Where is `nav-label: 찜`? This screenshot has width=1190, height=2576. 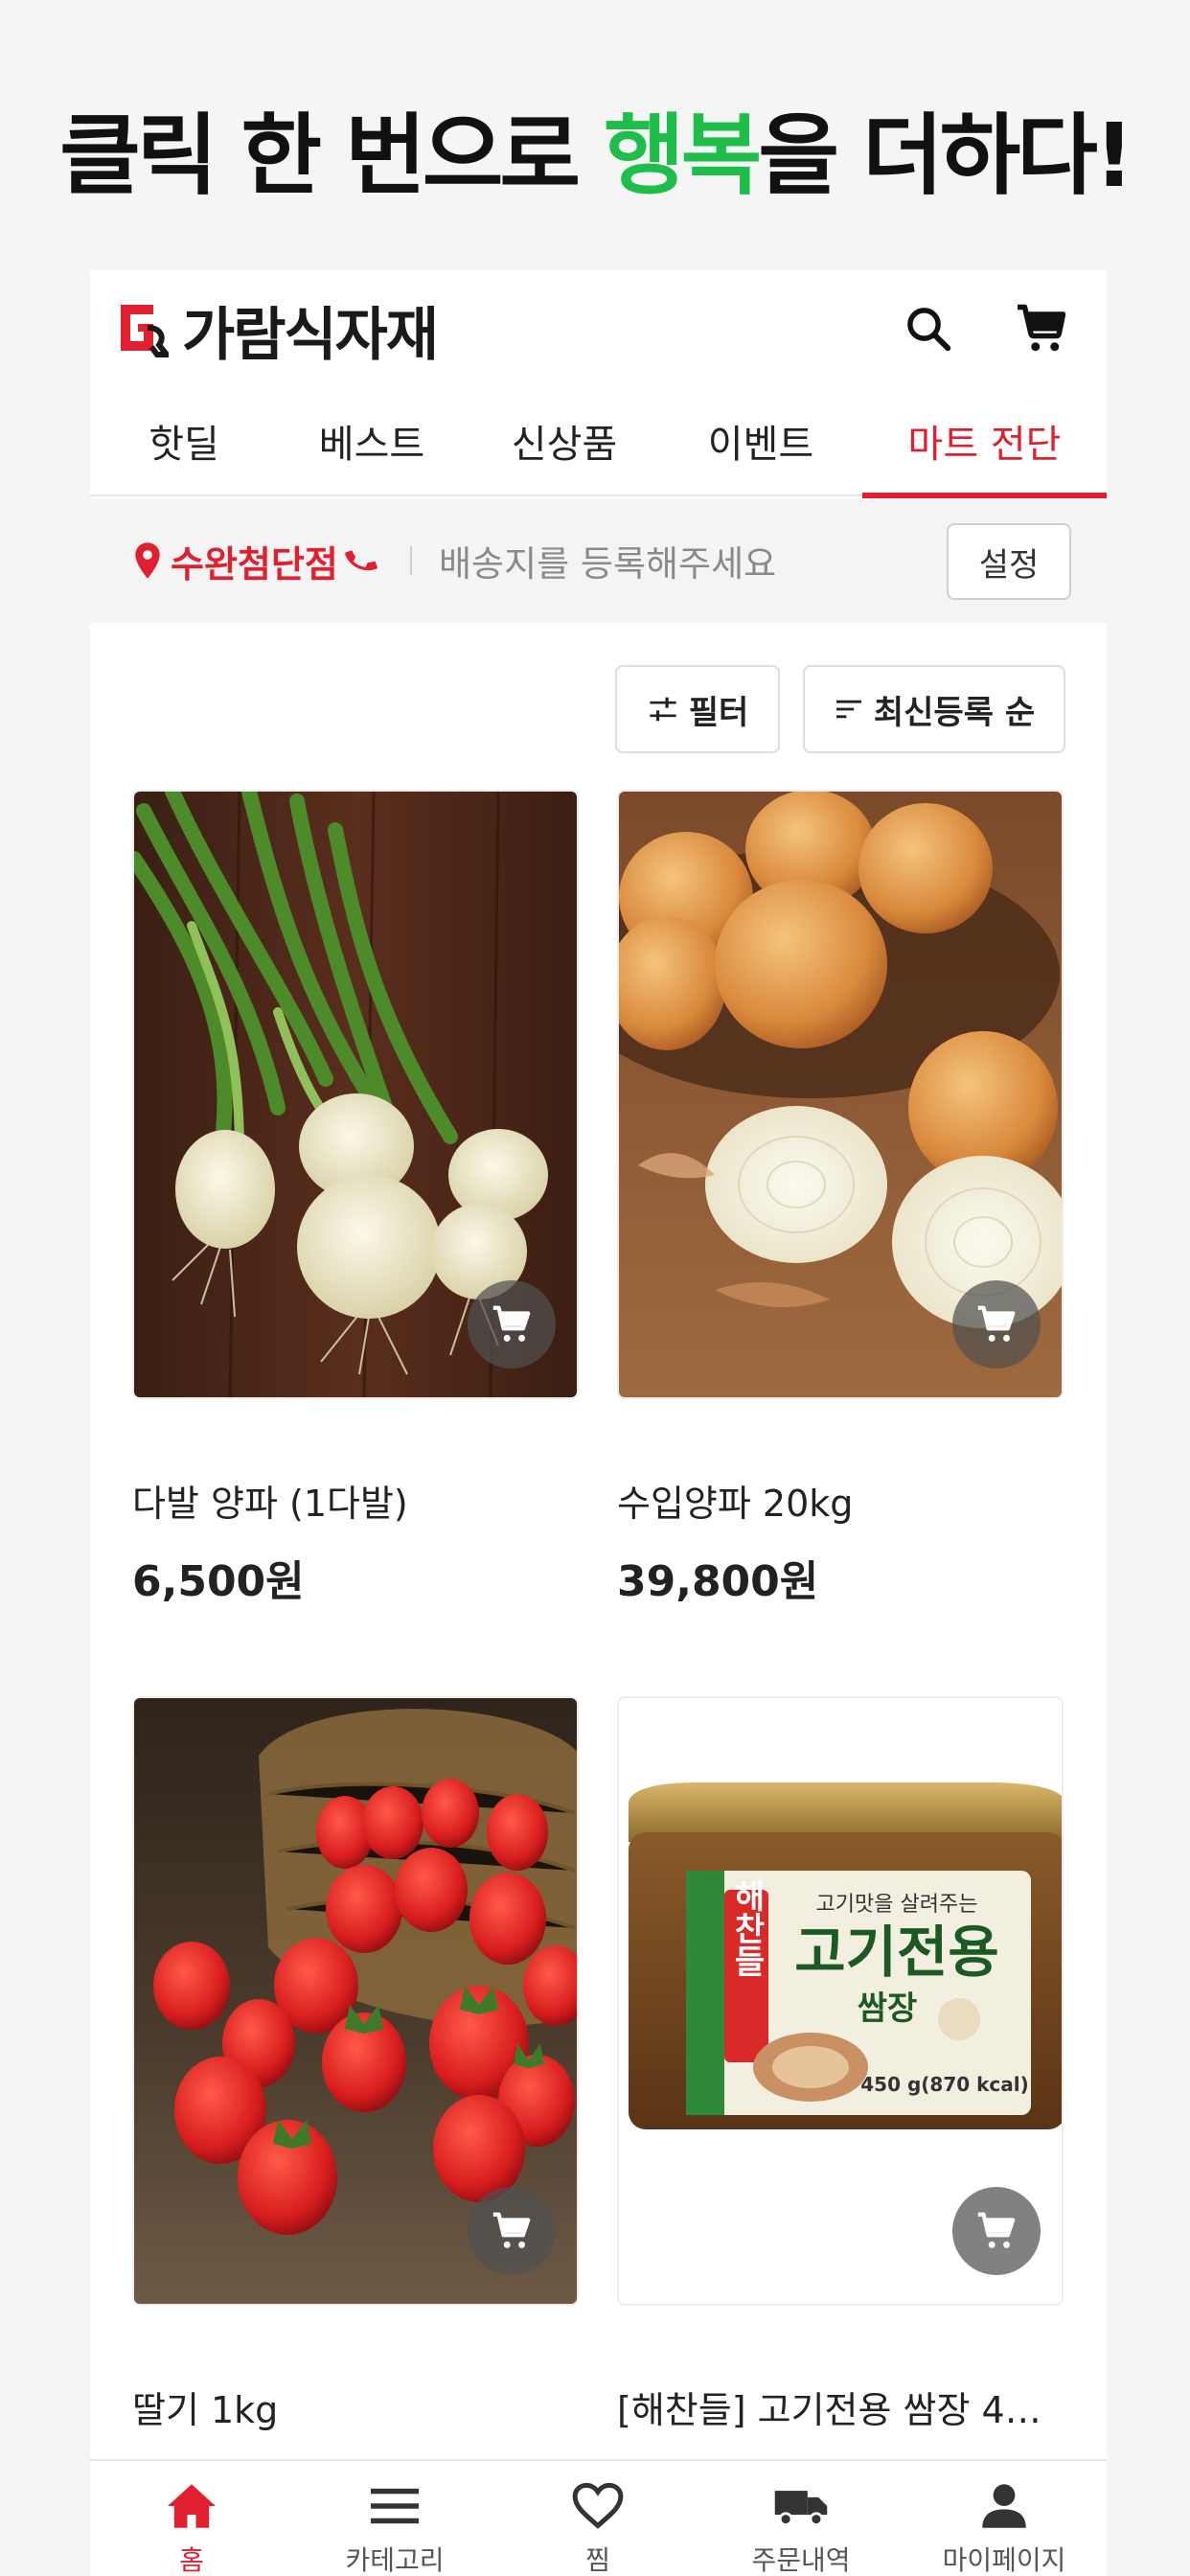 nav-label: 찜 is located at coordinates (598, 2560).